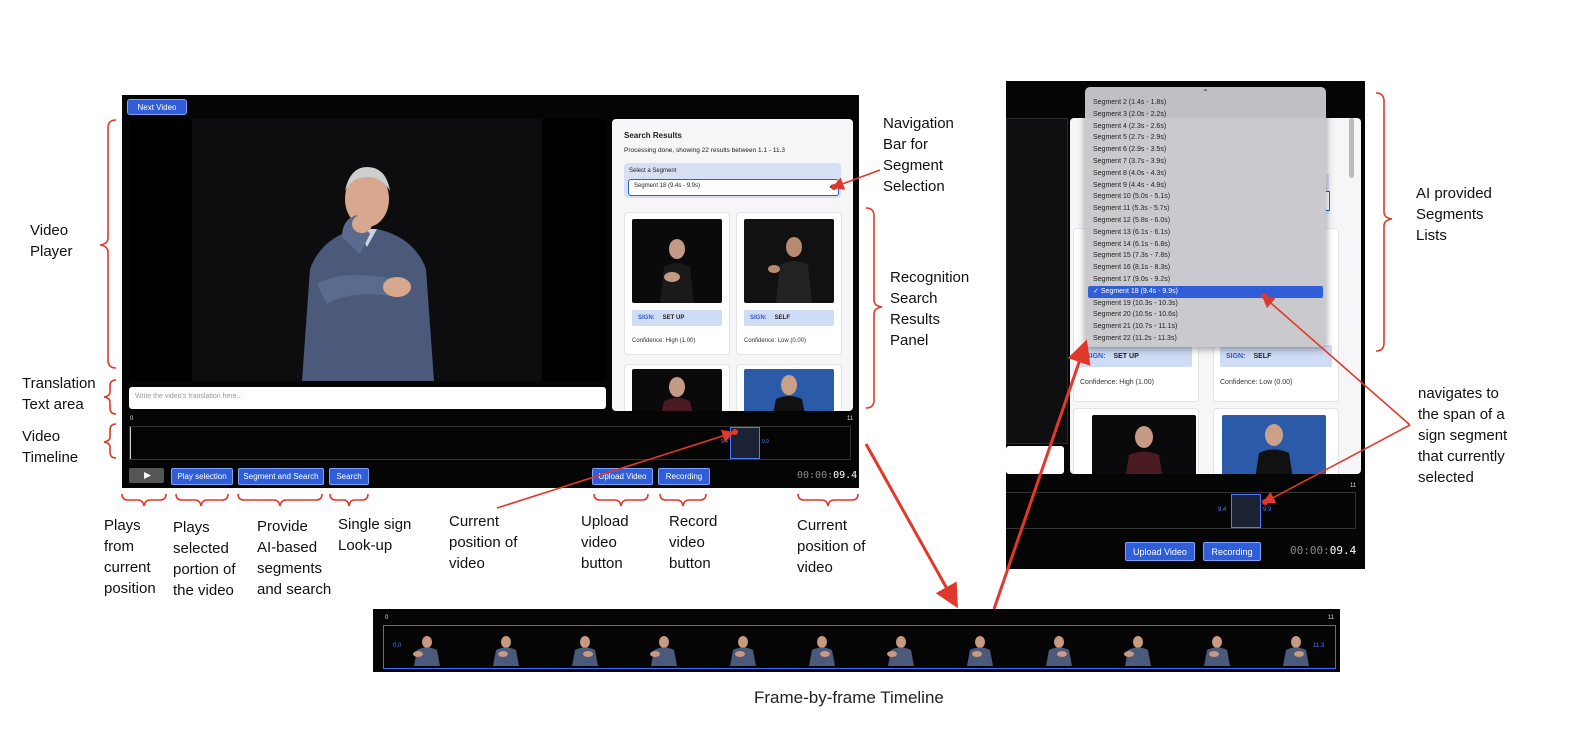 Image resolution: width=1584 pixels, height=752 pixels. What do you see at coordinates (1205, 115) in the screenshot?
I see `dropdown-item: Segment 3 (2.0s - 2.2s)` at bounding box center [1205, 115].